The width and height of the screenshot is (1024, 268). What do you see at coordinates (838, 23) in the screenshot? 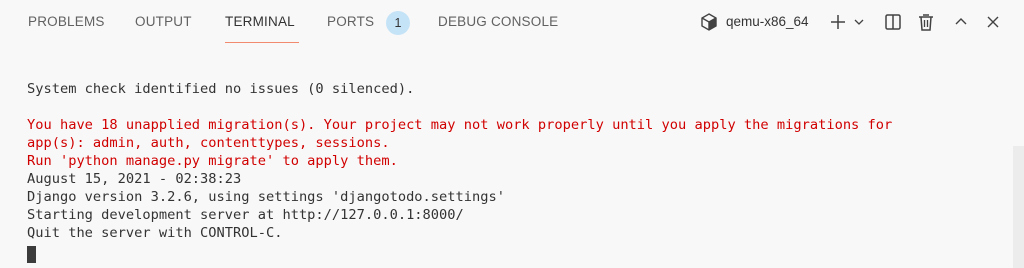
I see `plus-icon` at bounding box center [838, 23].